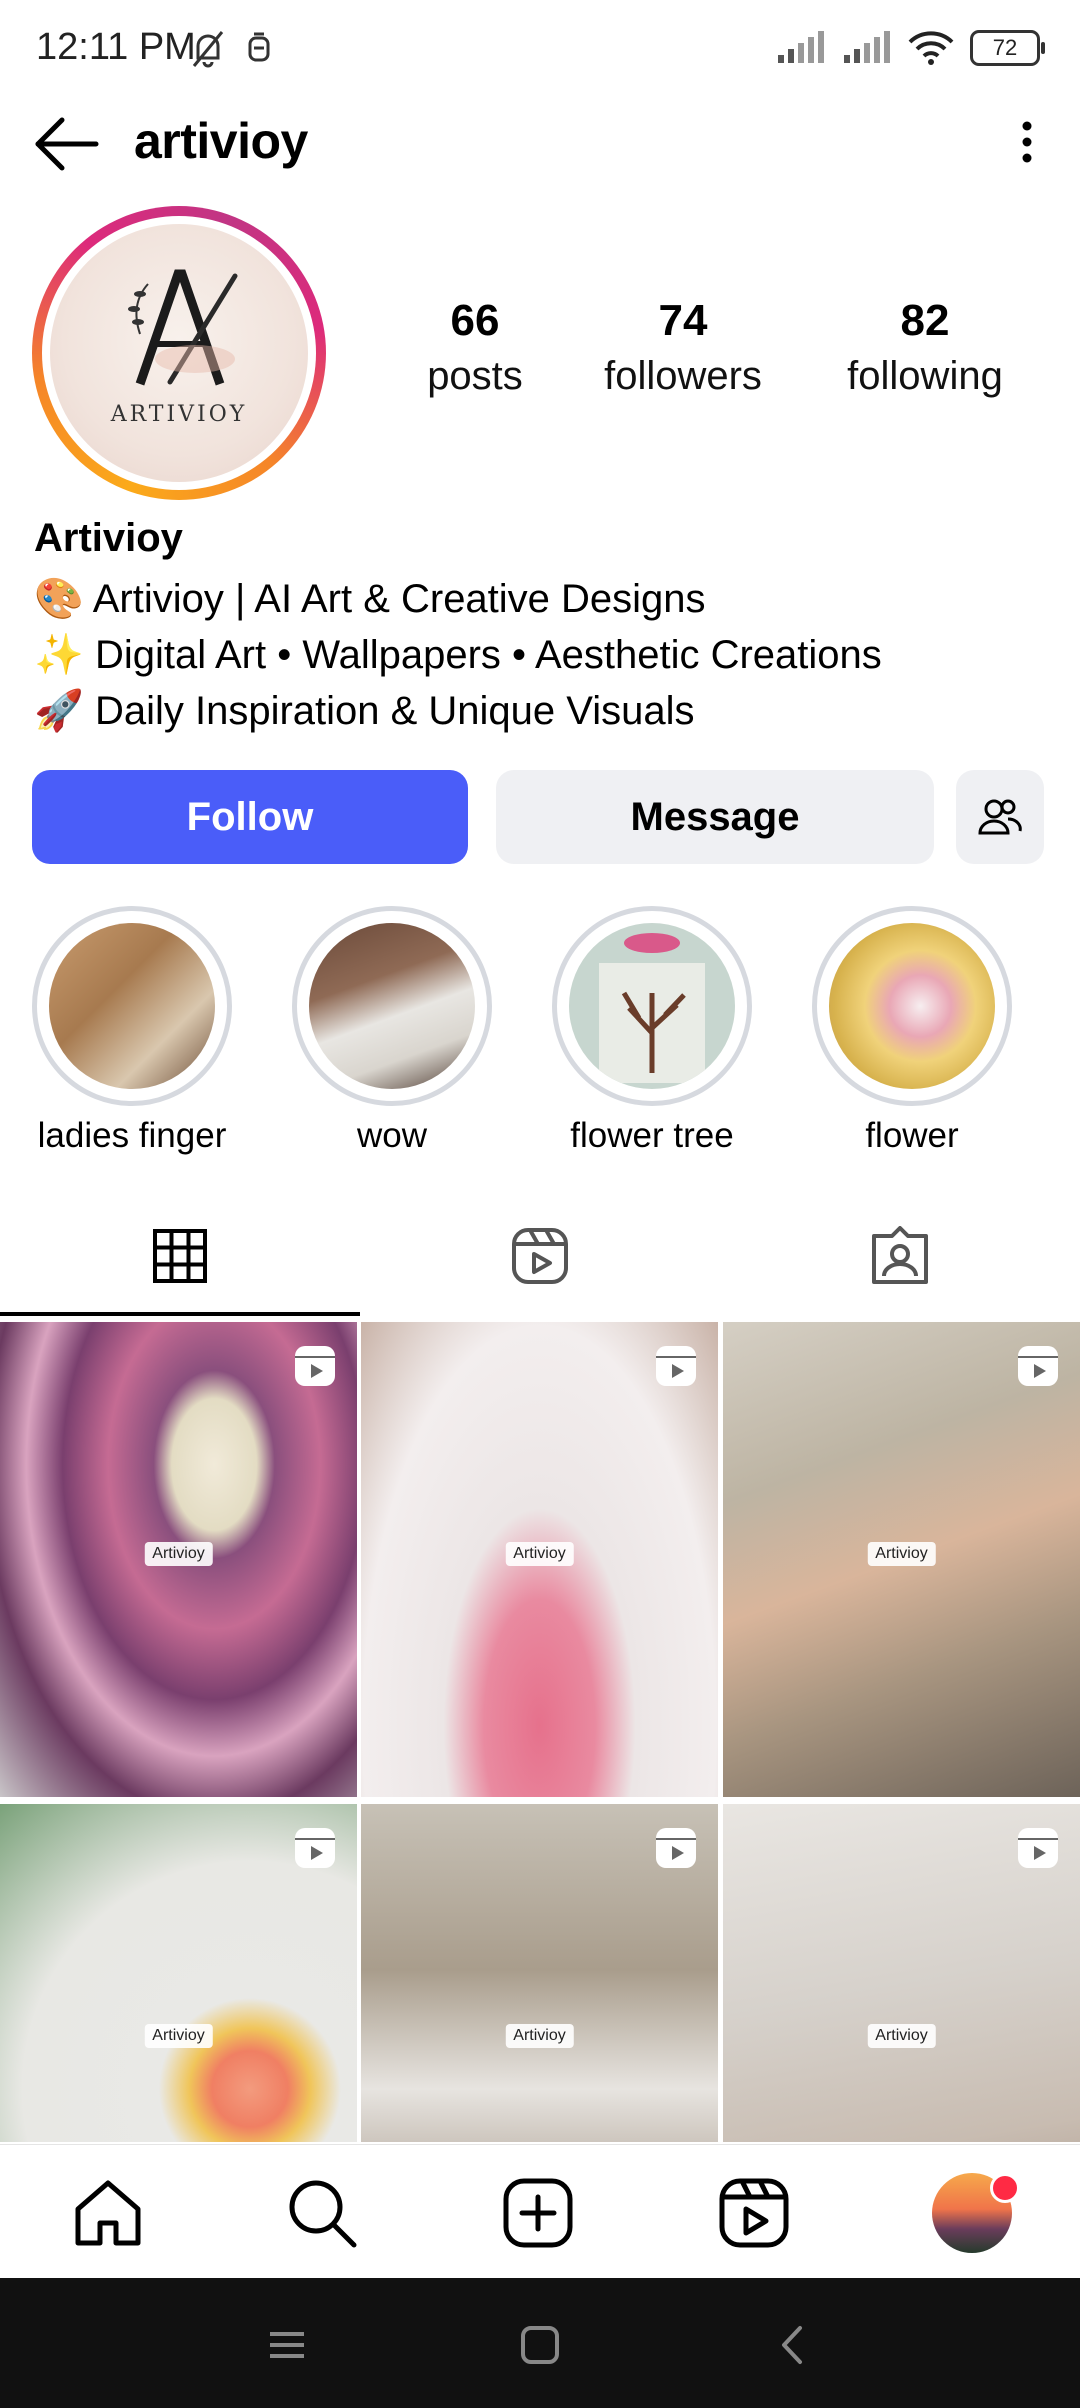 Image resolution: width=1080 pixels, height=2408 pixels. What do you see at coordinates (108, 2213) in the screenshot?
I see `home-icon` at bounding box center [108, 2213].